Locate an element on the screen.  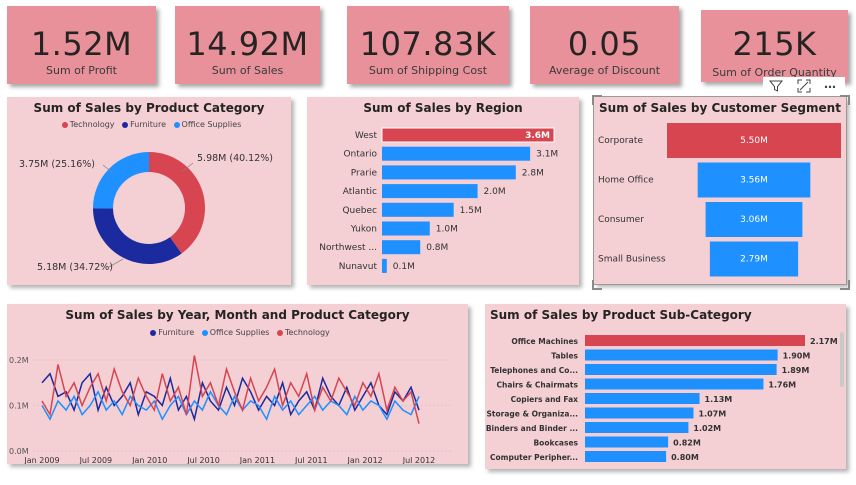
bar-data-label: 2.17M is located at coordinates (824, 341).